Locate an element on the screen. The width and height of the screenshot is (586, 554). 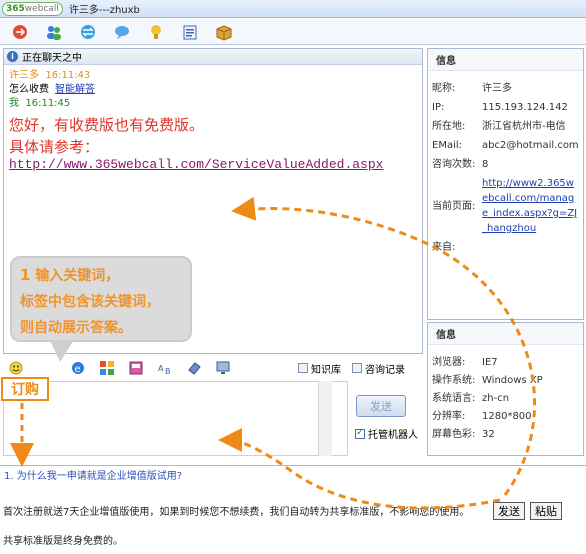
info-key: 来自: is located at coordinates (444, 247).